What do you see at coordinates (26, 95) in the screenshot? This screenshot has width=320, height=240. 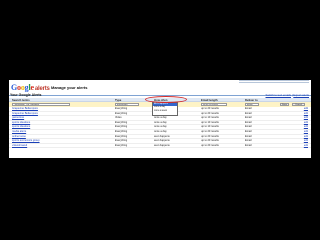 I see `section-heading: Your Google Alerts` at bounding box center [26, 95].